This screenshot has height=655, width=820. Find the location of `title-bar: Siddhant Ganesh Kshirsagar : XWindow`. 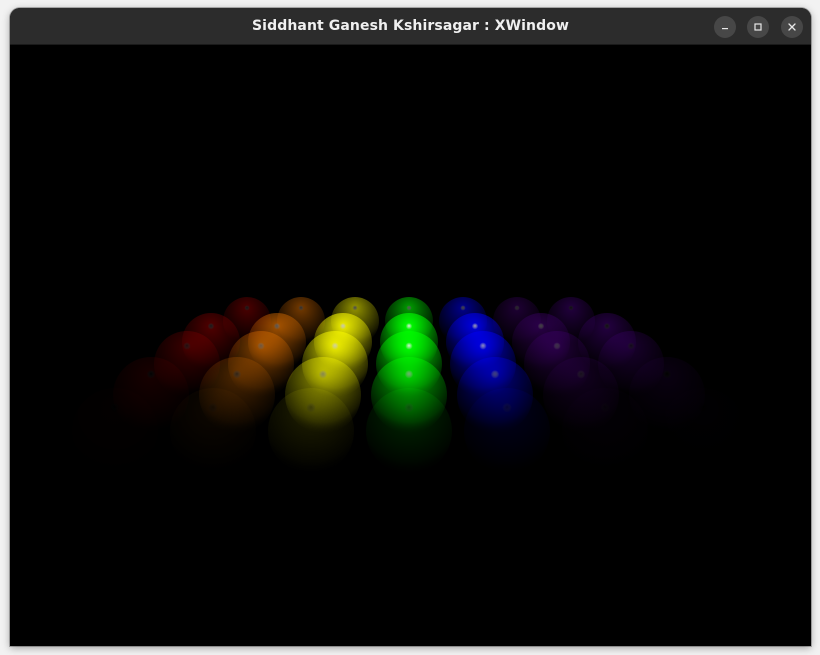

title-bar: Siddhant Ganesh Kshirsagar : XWindow is located at coordinates (410, 26).